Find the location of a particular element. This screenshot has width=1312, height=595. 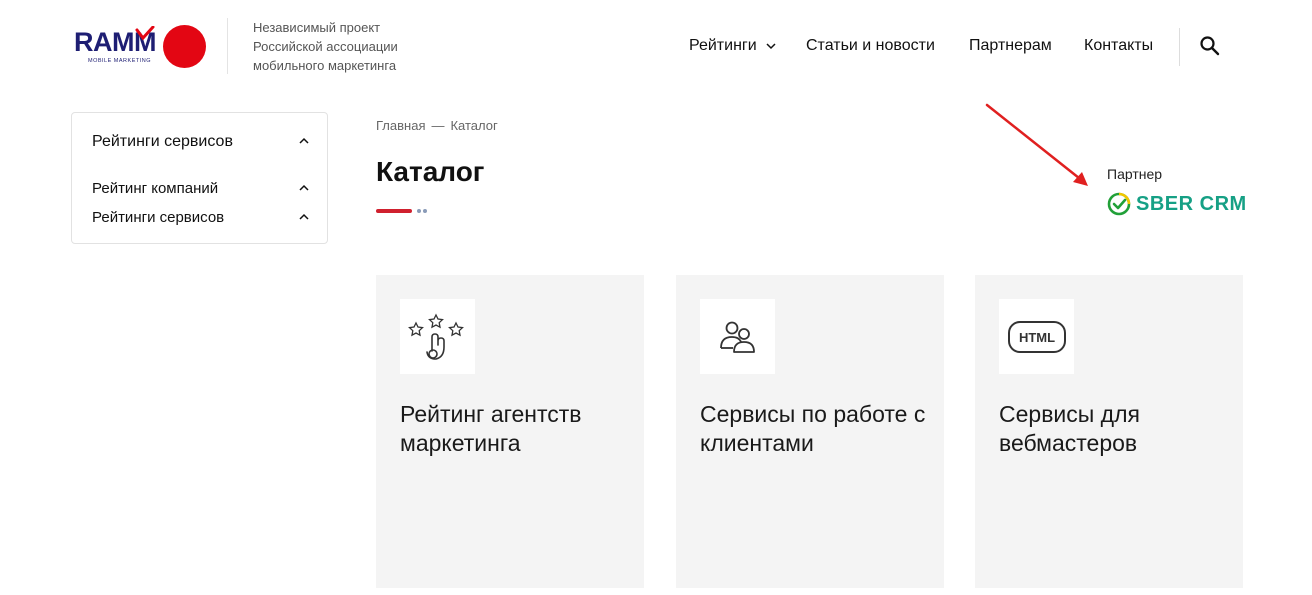

stars-hand-icon is located at coordinates (435, 336).